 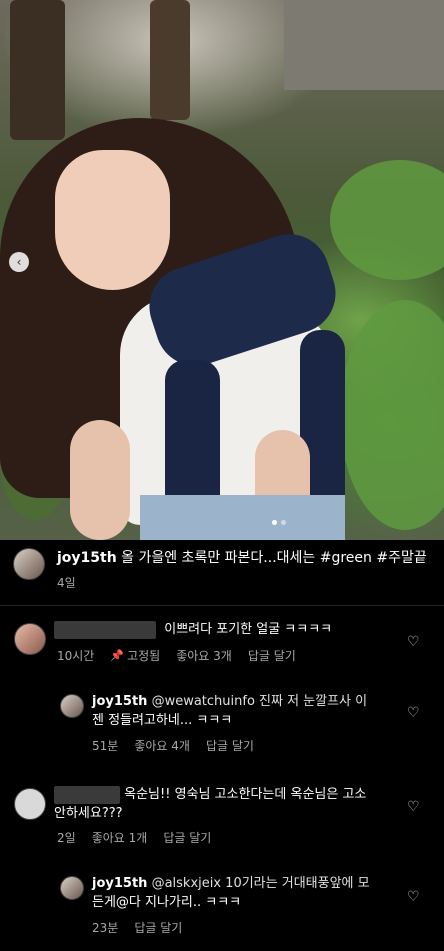 What do you see at coordinates (245, 794) in the screenshot?
I see `comment-body: 옥순님!! 영숙님 고소한다는데 옥순님은 고소` at bounding box center [245, 794].